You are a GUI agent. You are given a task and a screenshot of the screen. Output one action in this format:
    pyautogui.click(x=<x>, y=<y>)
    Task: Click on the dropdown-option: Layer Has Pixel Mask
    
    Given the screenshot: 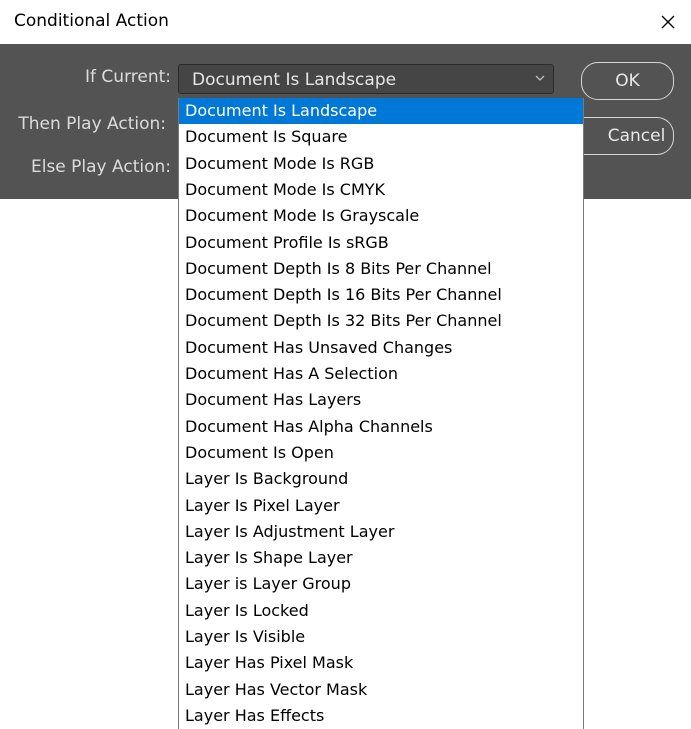 What is the action you would take?
    pyautogui.click(x=381, y=663)
    